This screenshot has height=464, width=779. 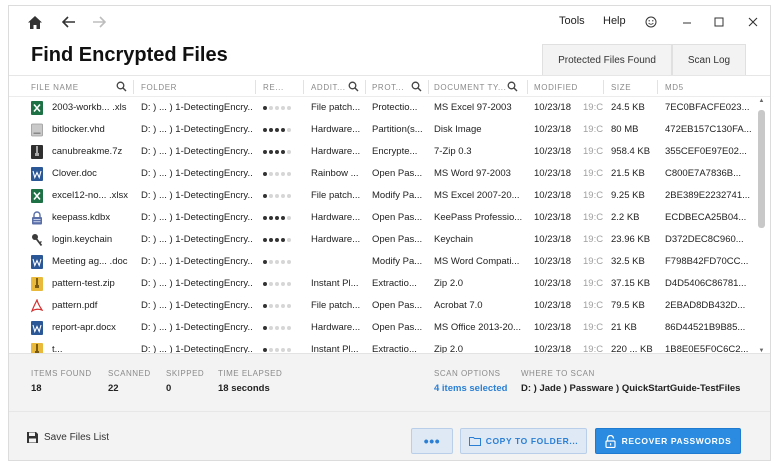 I want to click on close-icon, so click(x=753, y=22).